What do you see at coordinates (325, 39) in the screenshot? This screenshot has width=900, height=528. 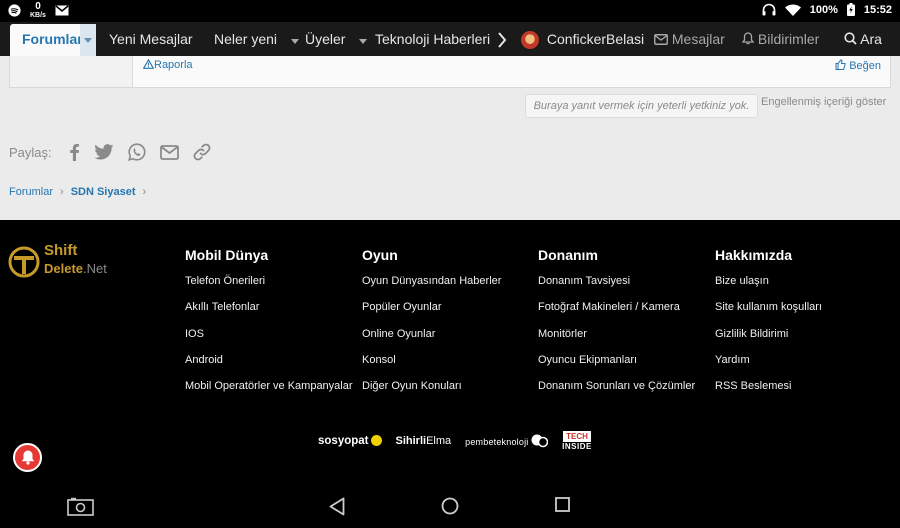 I see `nav-members-label: Üyeler` at bounding box center [325, 39].